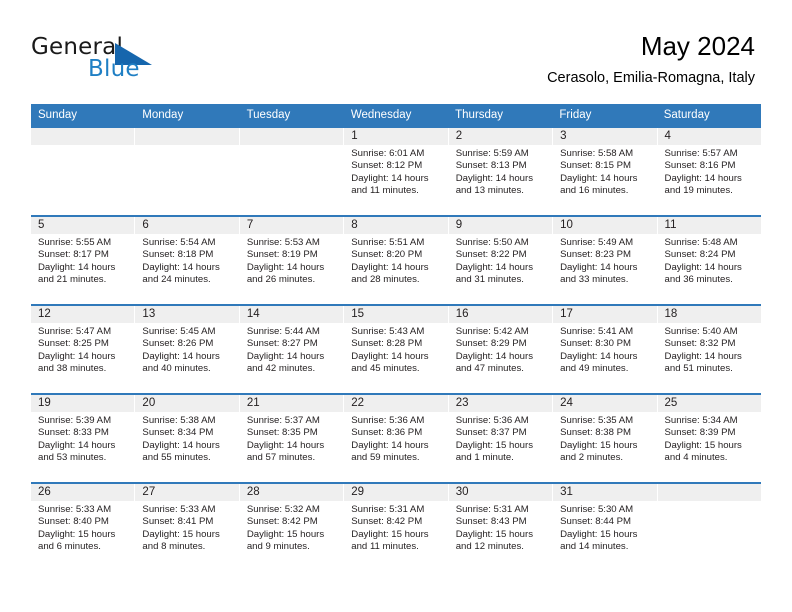 Image resolution: width=792 pixels, height=612 pixels. Describe the element at coordinates (282, 255) in the screenshot. I see `sunset-text: Sunset: 8:19 PM` at that location.